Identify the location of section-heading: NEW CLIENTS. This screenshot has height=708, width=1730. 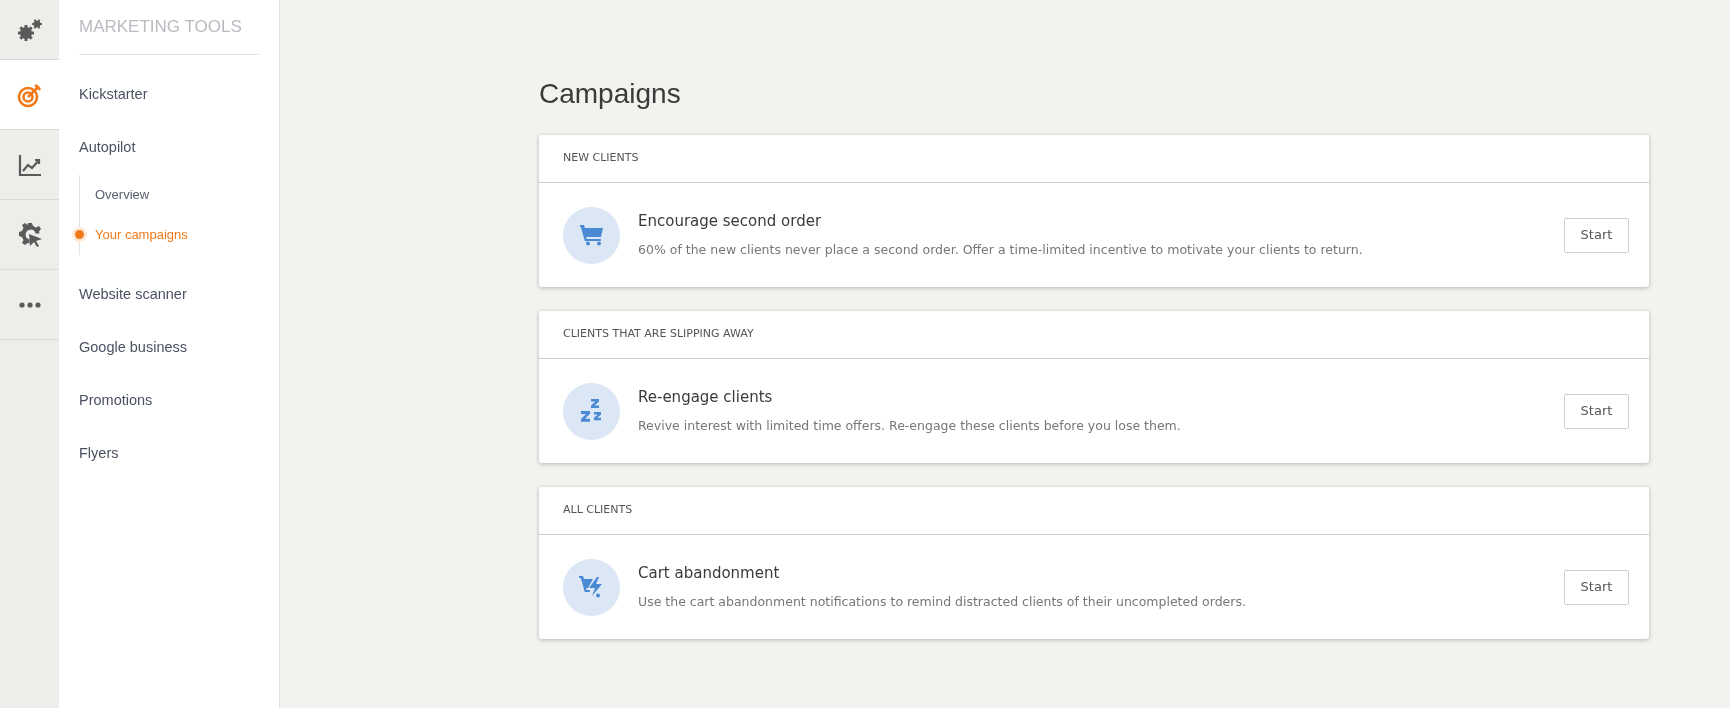
(601, 158).